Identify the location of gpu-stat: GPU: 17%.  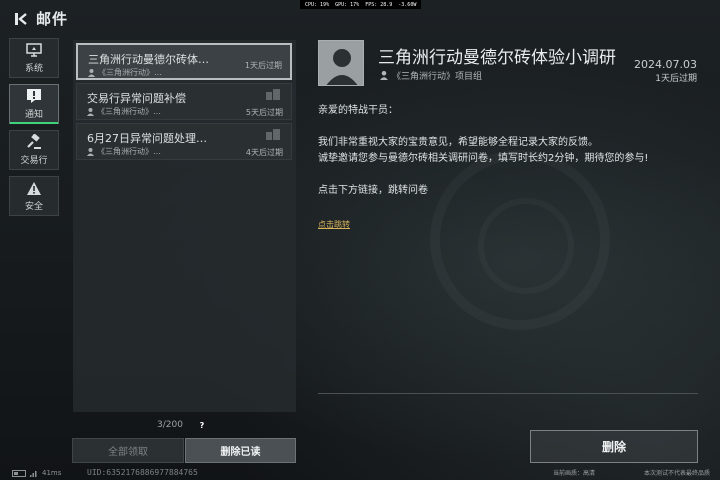
(347, 4).